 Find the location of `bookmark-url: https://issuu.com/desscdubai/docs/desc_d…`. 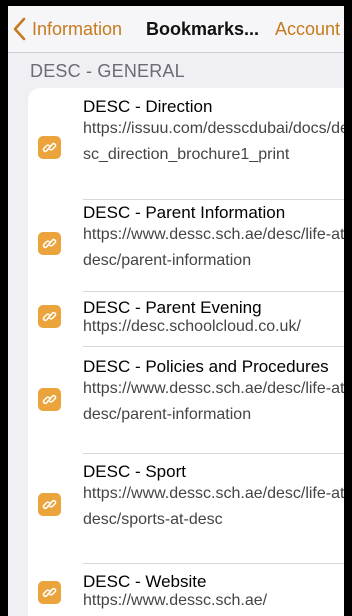

bookmark-url: https://issuu.com/desscdubai/docs/desc_d… is located at coordinates (213, 141).